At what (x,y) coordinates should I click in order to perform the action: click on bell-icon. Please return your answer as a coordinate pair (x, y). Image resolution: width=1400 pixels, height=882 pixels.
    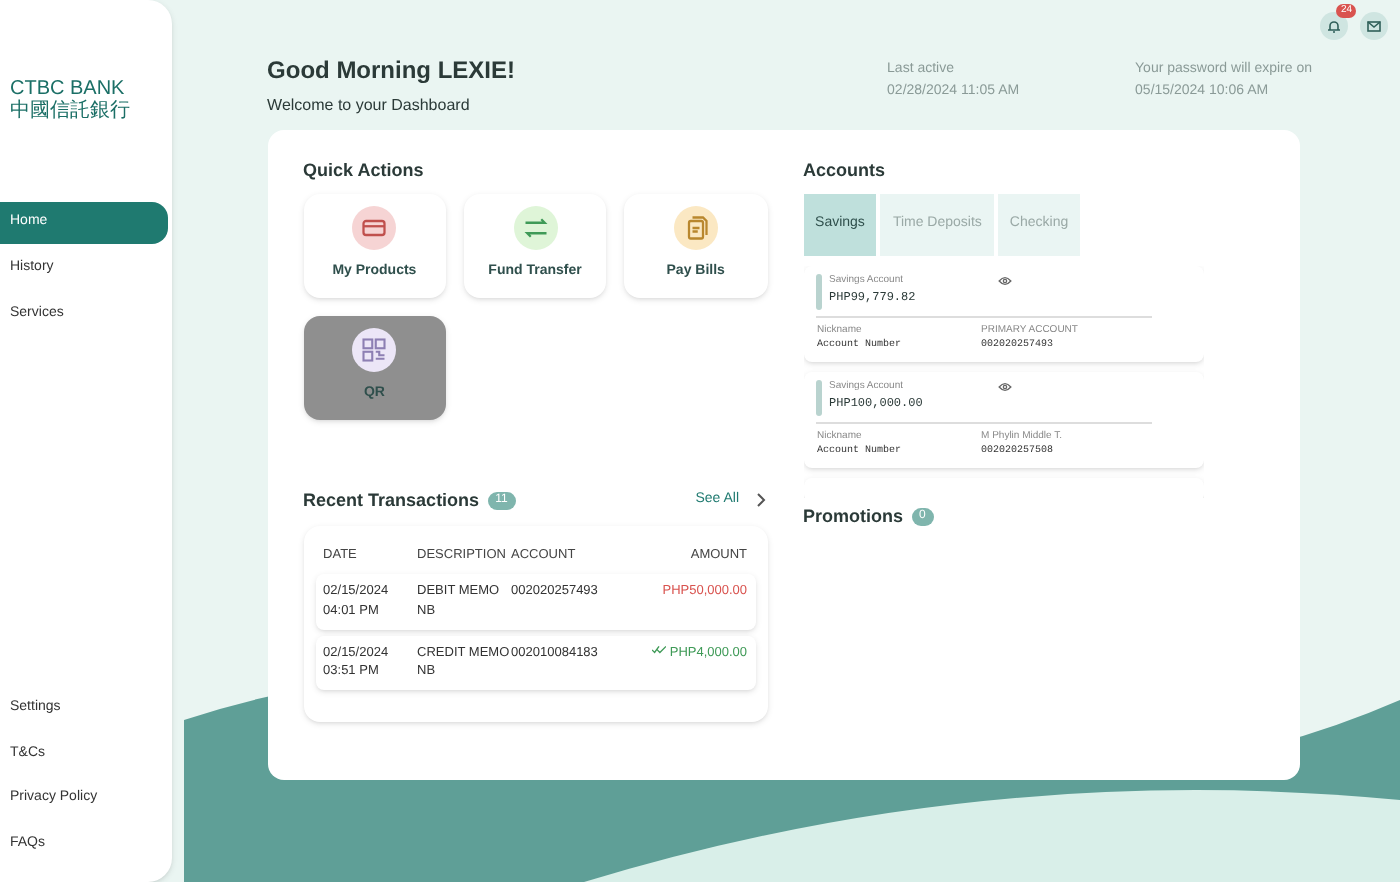
    Looking at the image, I should click on (1334, 26).